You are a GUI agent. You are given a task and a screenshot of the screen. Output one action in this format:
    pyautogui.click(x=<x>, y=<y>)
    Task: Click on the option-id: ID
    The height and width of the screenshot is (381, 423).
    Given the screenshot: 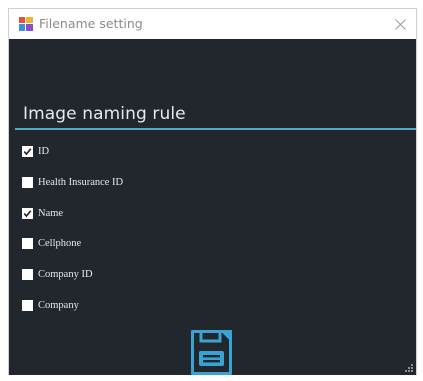 What is the action you would take?
    pyautogui.click(x=35, y=151)
    